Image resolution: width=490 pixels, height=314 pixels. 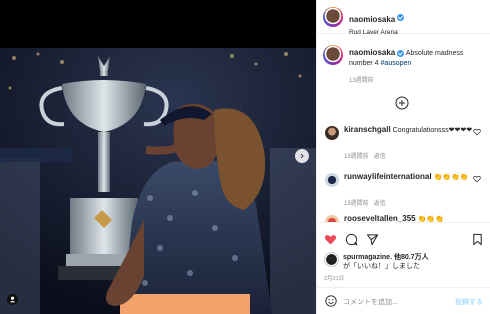 What do you see at coordinates (331, 301) in the screenshot?
I see `emoji-icon` at bounding box center [331, 301].